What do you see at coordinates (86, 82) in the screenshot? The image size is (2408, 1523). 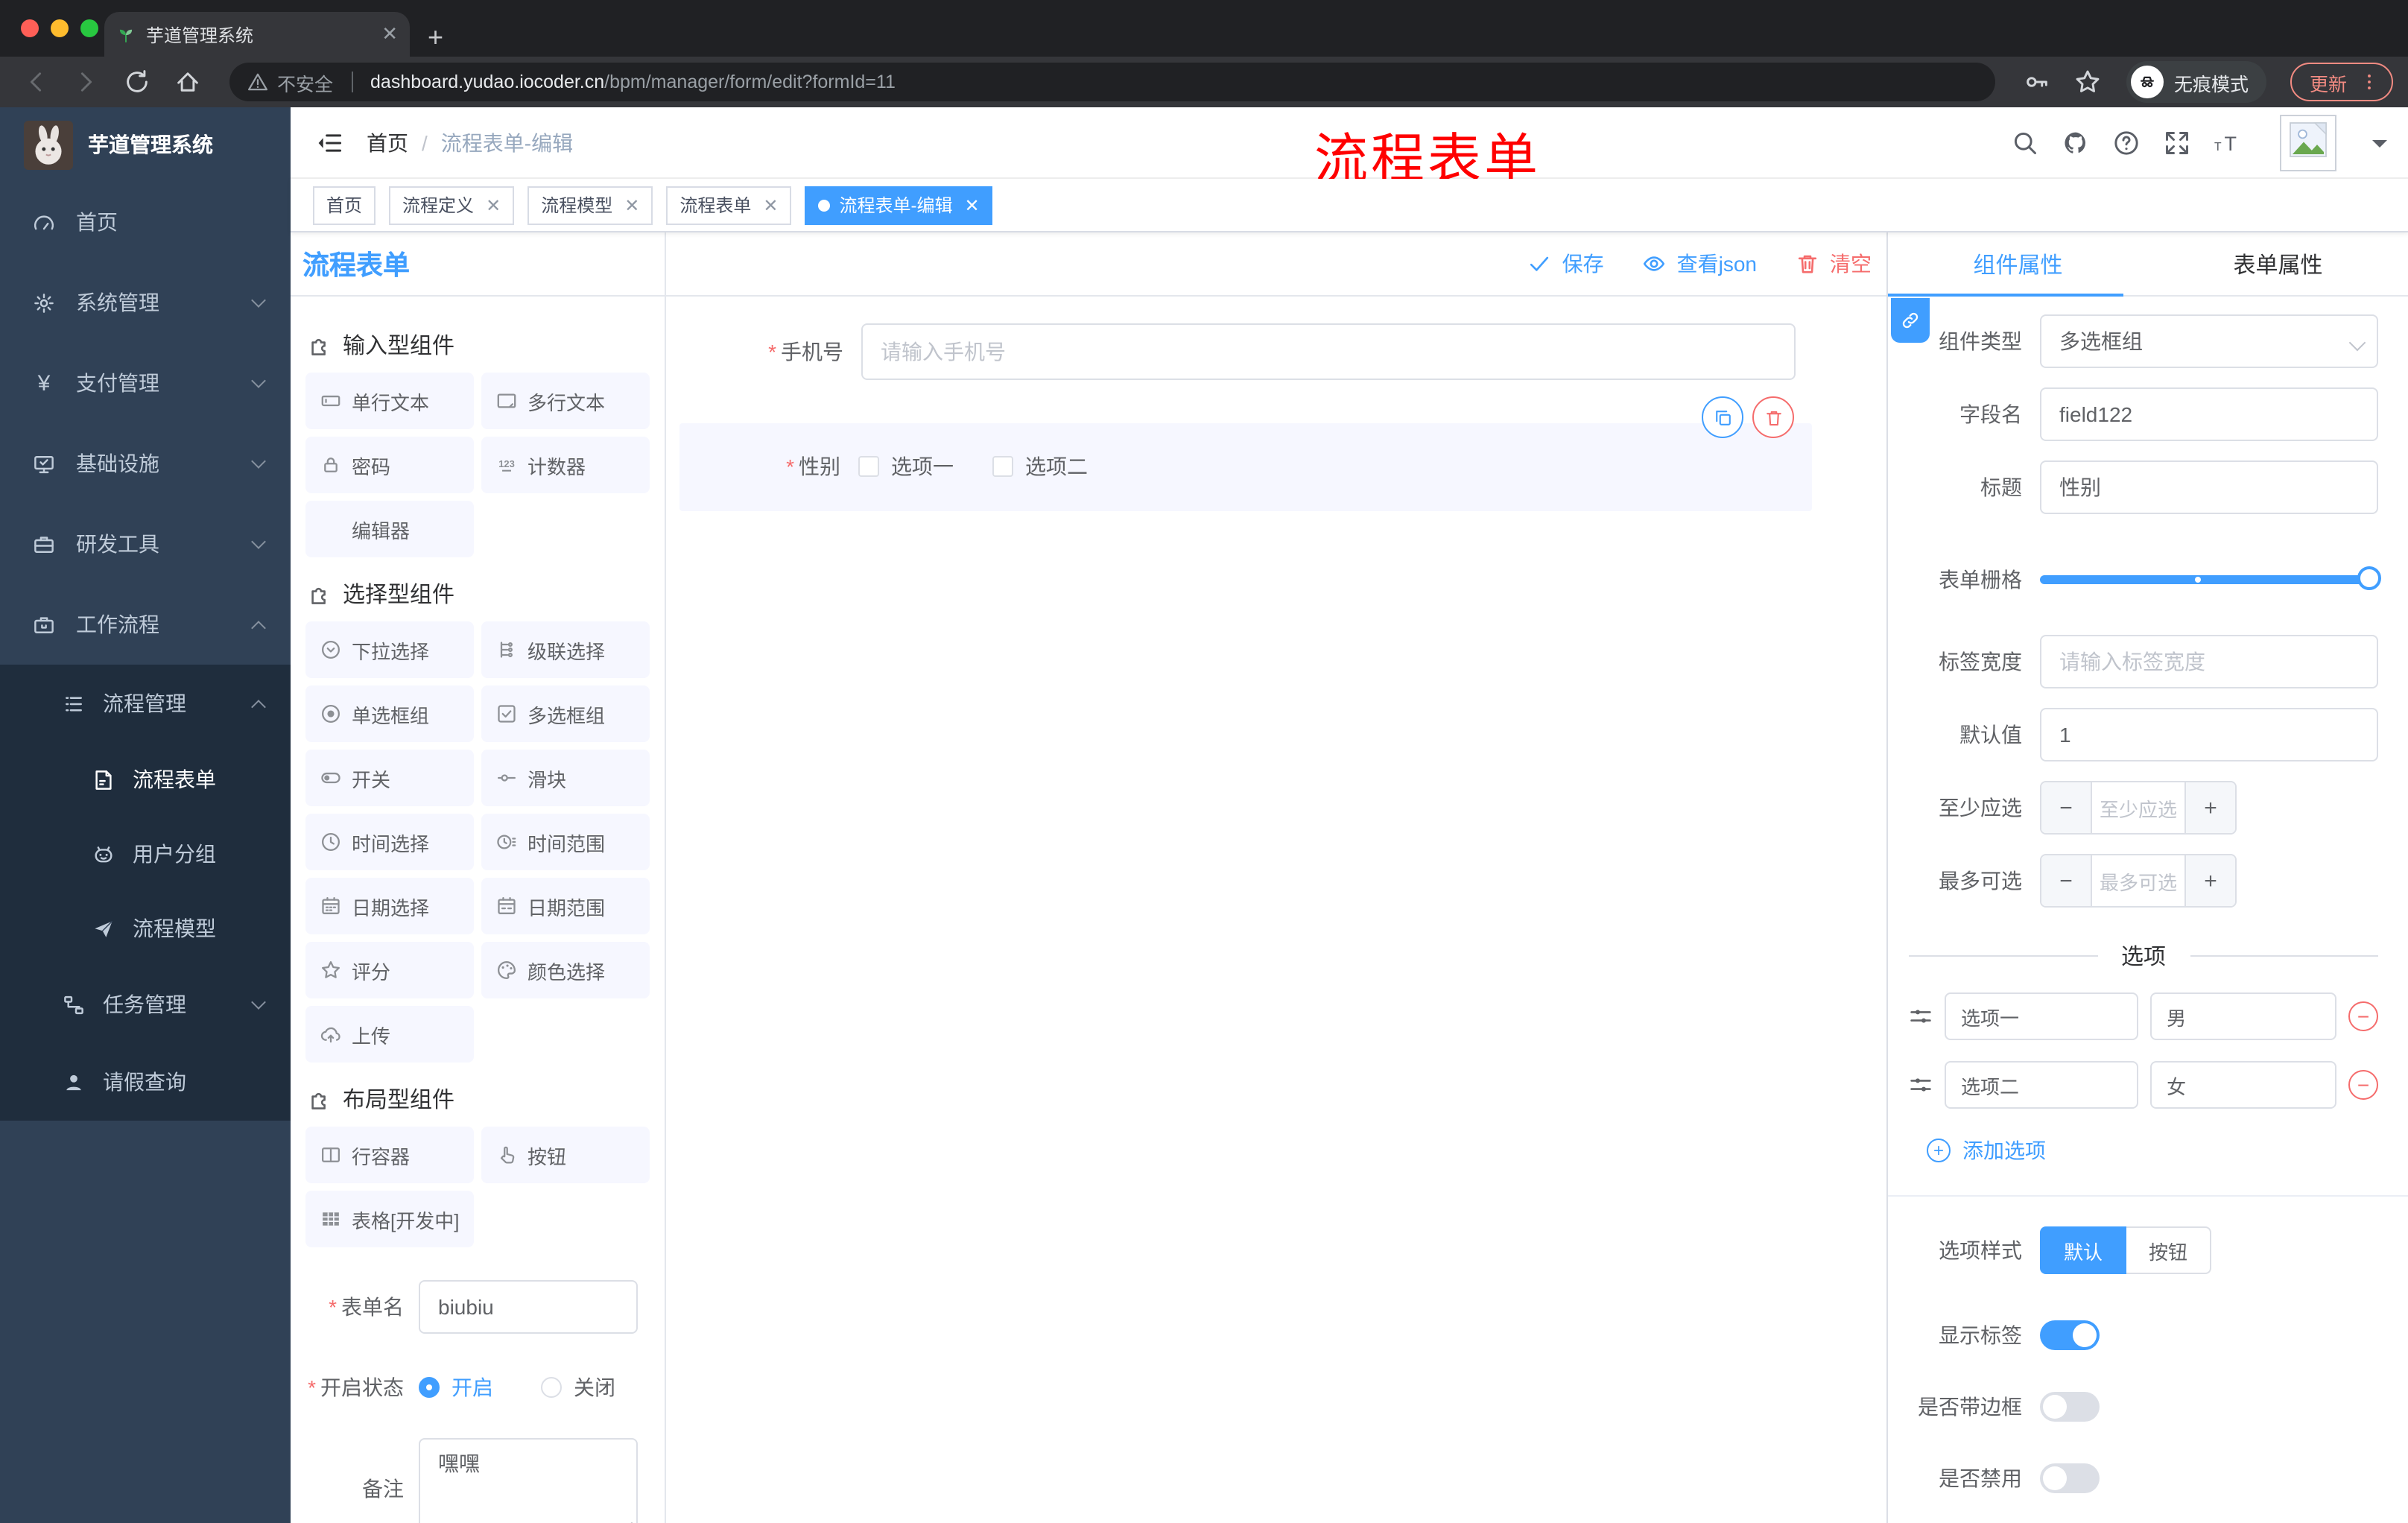 I see `forward-icon` at bounding box center [86, 82].